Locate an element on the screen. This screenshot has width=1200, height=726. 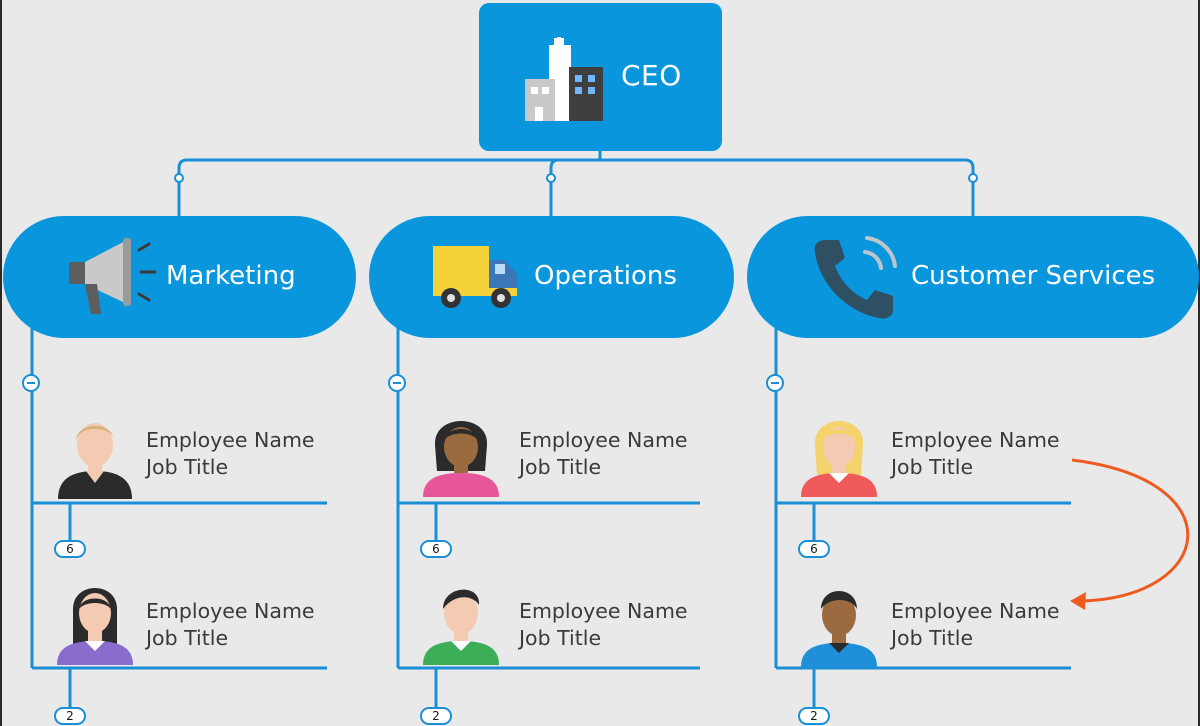
department-node-marketing: Marketing is located at coordinates (179, 277).